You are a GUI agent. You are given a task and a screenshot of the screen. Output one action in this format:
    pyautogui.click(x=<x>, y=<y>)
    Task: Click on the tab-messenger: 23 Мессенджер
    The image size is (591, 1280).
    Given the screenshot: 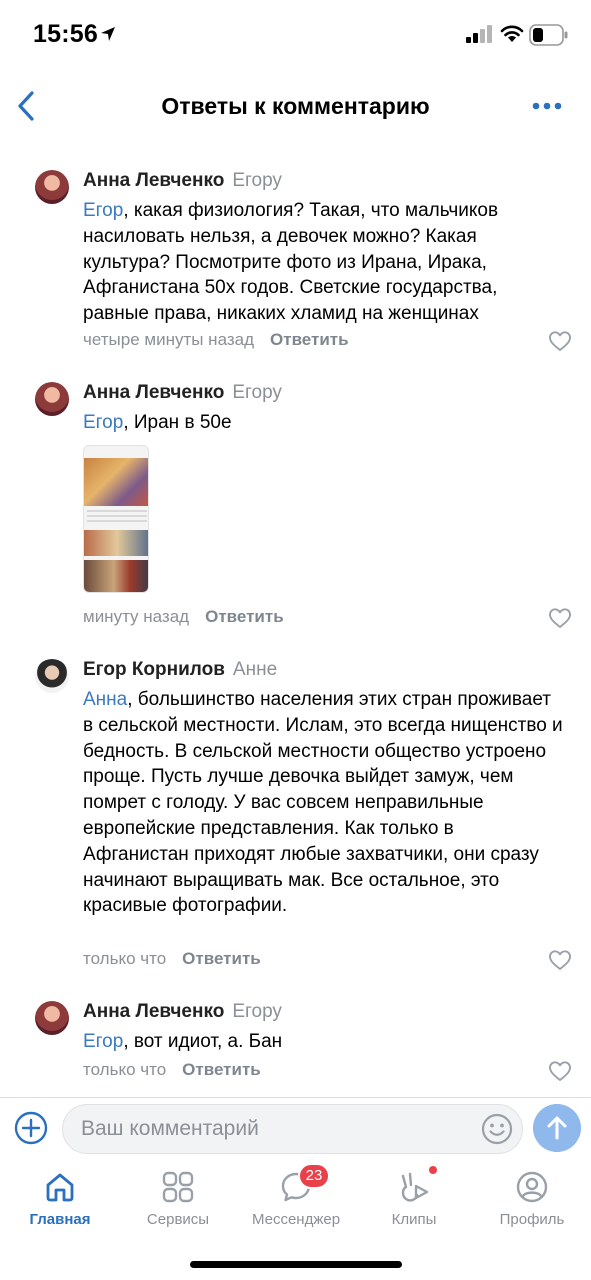 What is the action you would take?
    pyautogui.click(x=296, y=1199)
    